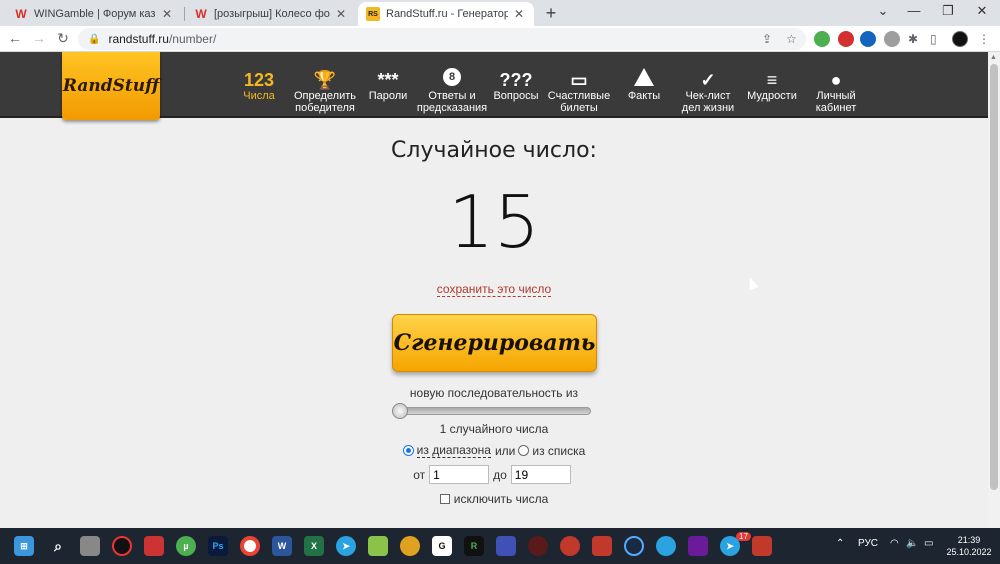 The width and height of the screenshot is (1000, 564). I want to click on menu-label: Чек-лист дел жизни, so click(708, 102).